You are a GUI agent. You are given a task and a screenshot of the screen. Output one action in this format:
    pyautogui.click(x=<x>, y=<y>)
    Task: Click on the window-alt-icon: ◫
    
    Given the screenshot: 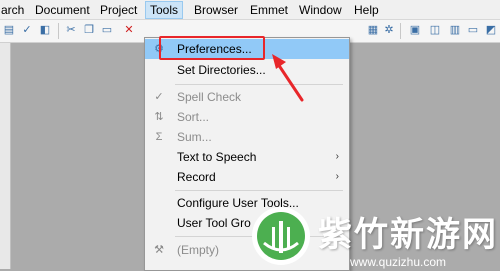 What is the action you would take?
    pyautogui.click(x=435, y=30)
    